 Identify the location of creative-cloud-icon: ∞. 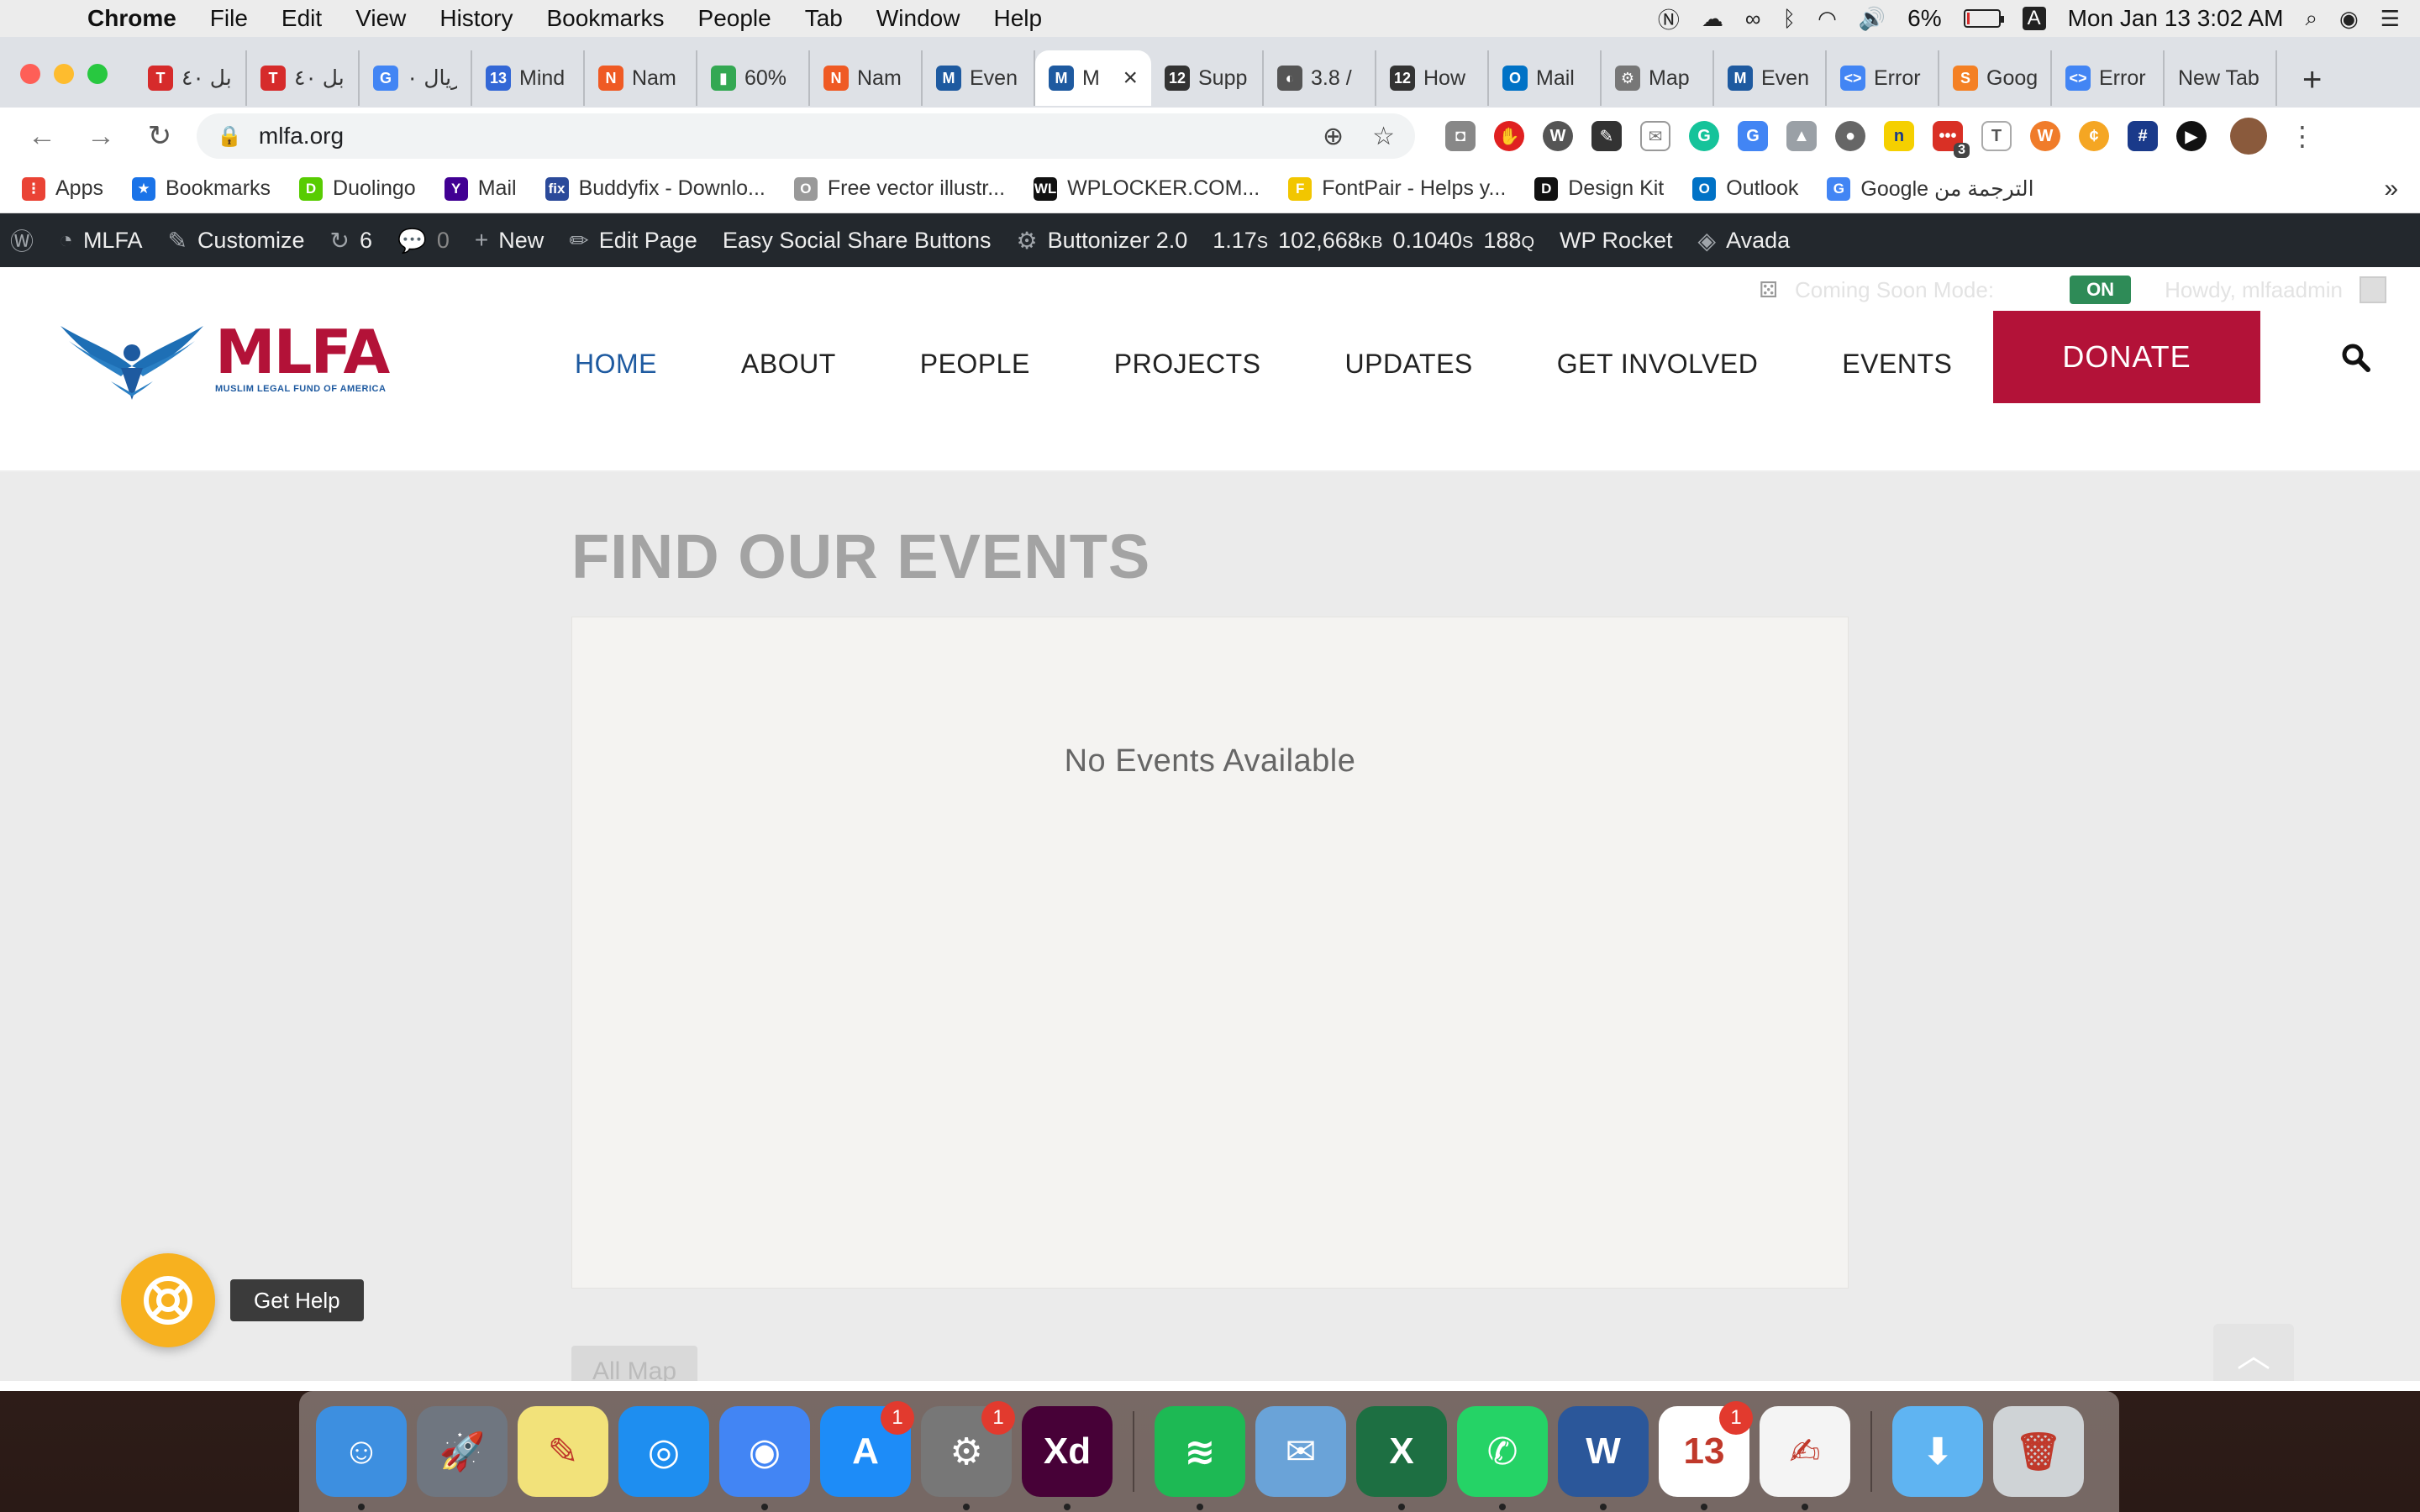
(1753, 19).